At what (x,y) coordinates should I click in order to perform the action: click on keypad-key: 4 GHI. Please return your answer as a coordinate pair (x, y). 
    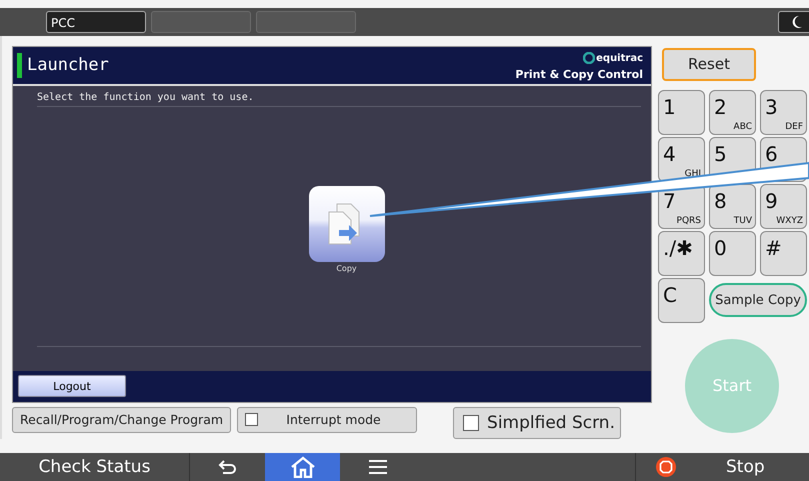
    Looking at the image, I should click on (681, 159).